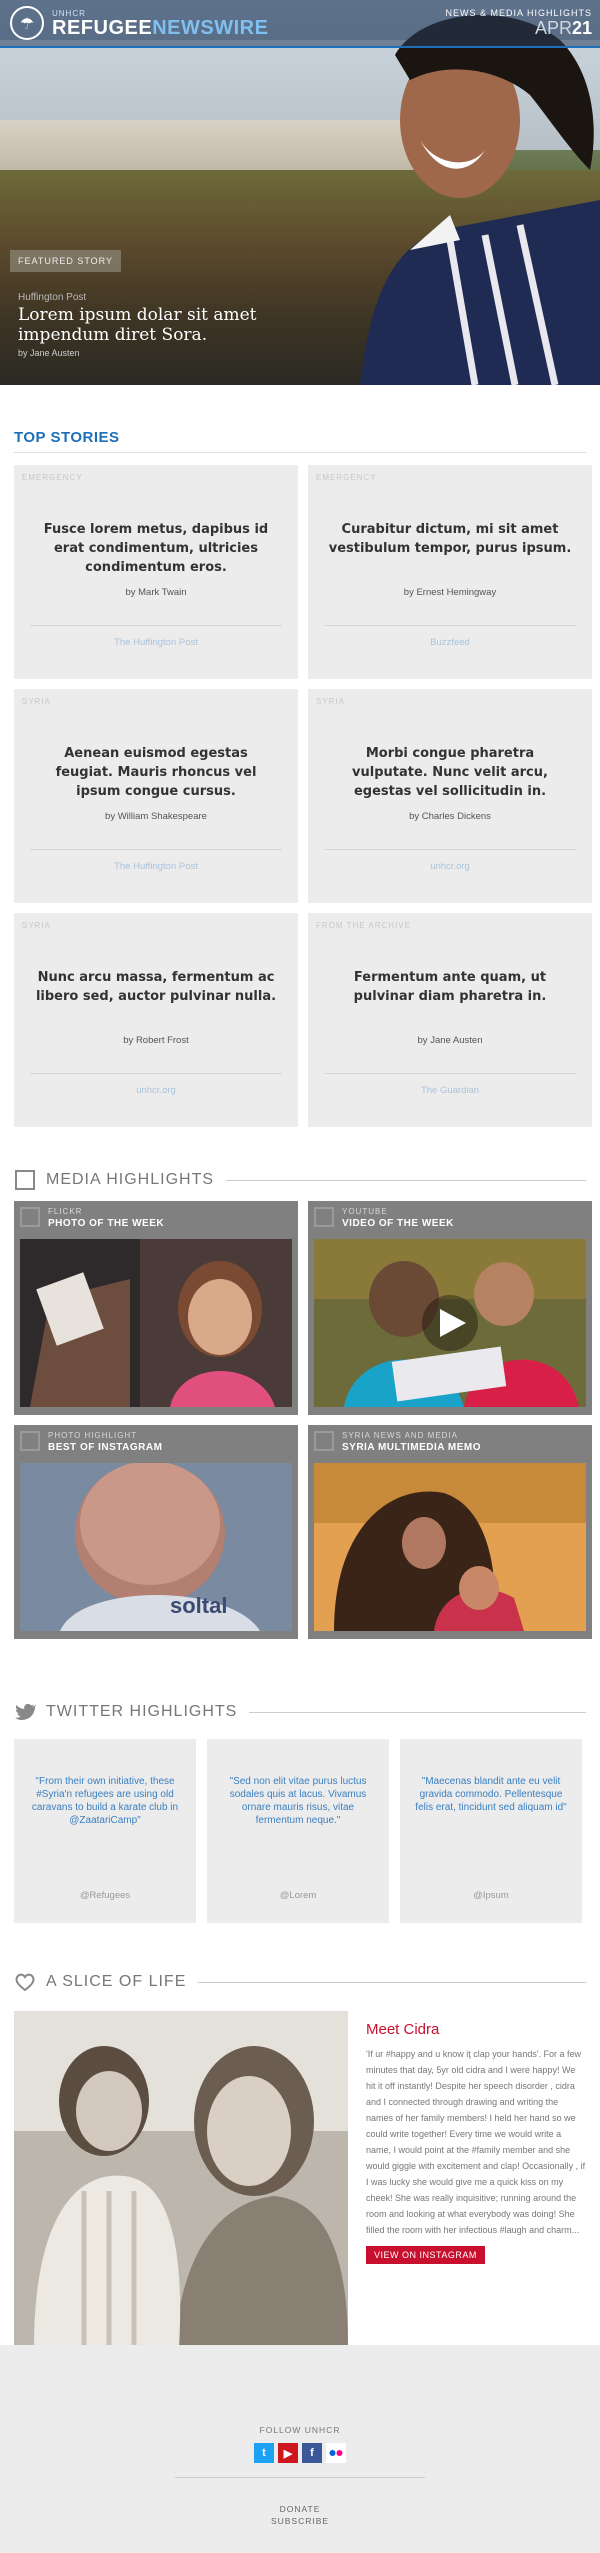  What do you see at coordinates (156, 816) in the screenshot?
I see `story-author: by William Shakespeare` at bounding box center [156, 816].